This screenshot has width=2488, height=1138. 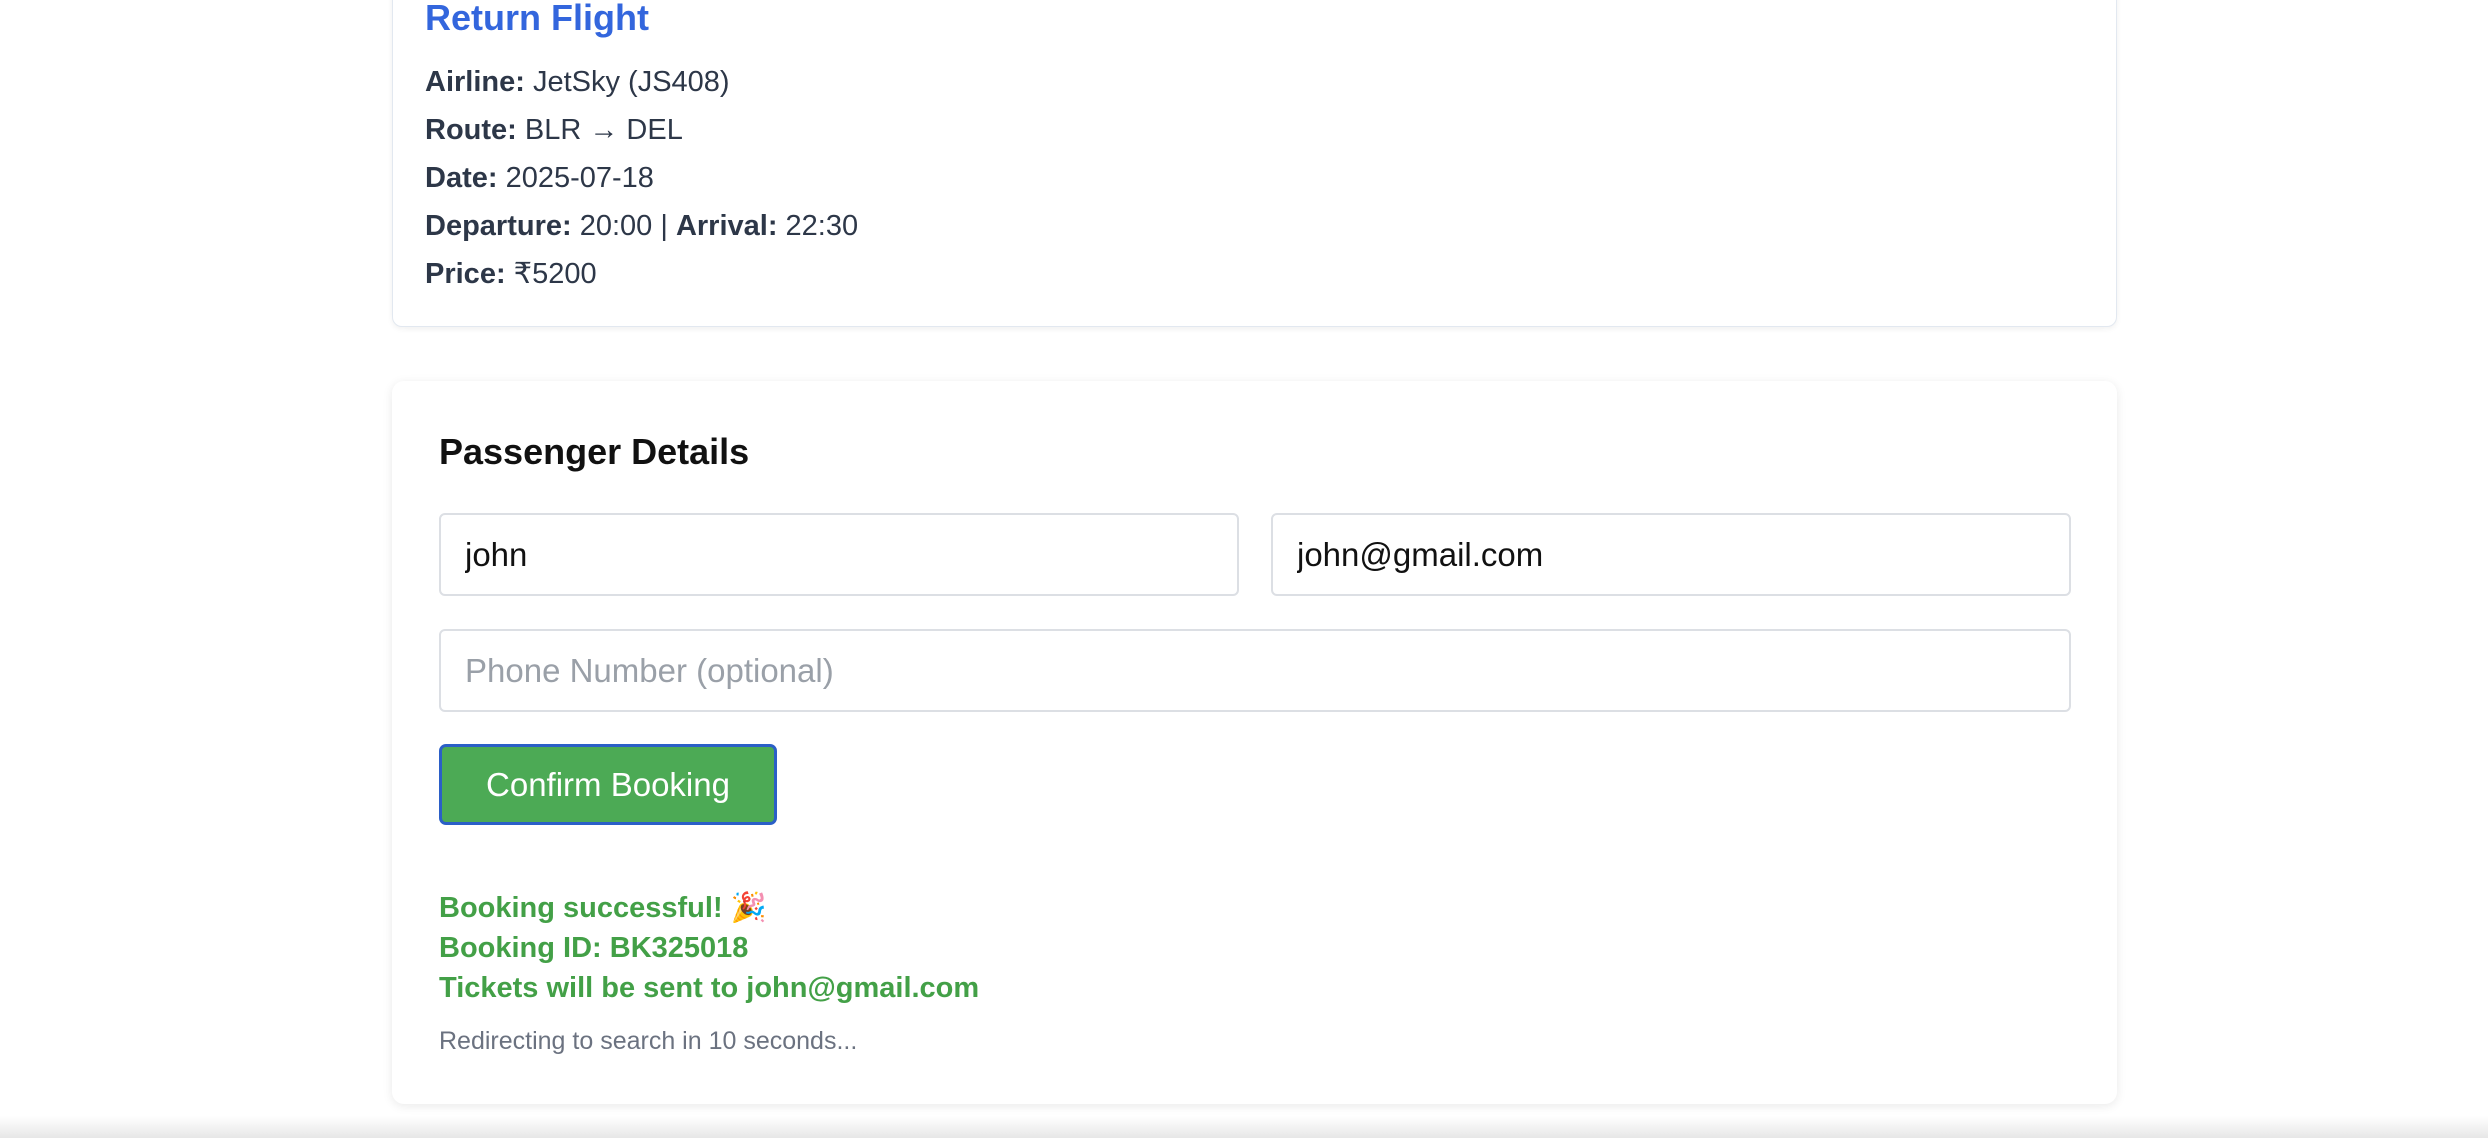 I want to click on price-row: Price: ₹5200, so click(x=511, y=274).